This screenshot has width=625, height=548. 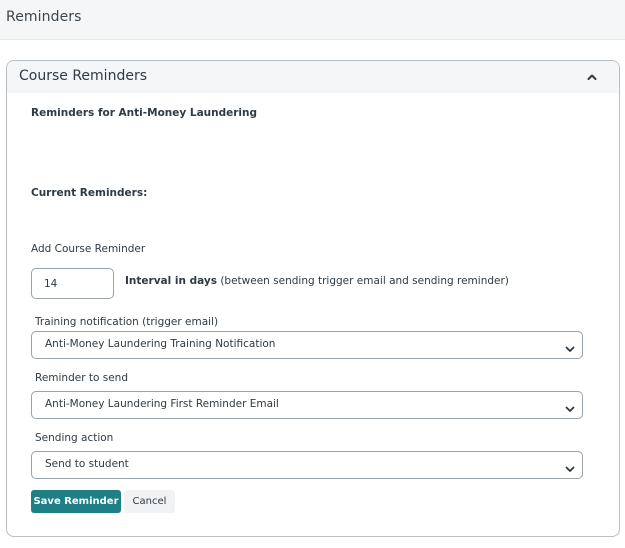 I want to click on add-reminder-label: Add Course Reminder, so click(x=88, y=249).